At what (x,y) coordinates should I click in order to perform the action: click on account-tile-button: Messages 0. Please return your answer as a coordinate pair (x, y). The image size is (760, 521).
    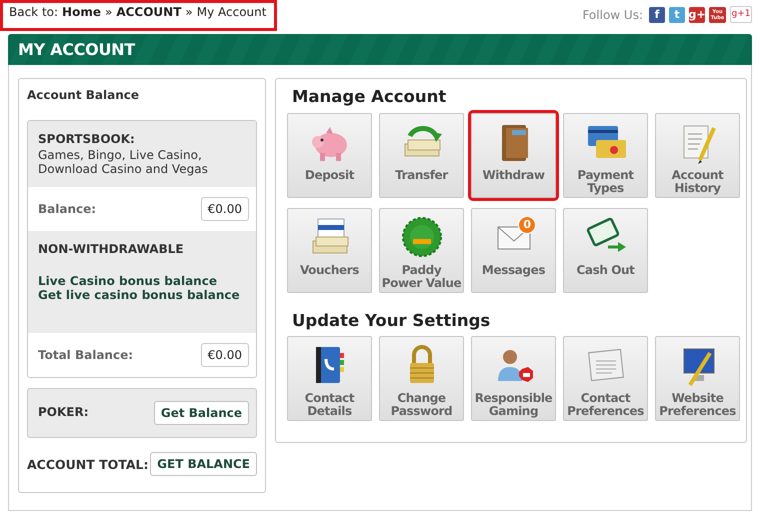
    Looking at the image, I should click on (513, 250).